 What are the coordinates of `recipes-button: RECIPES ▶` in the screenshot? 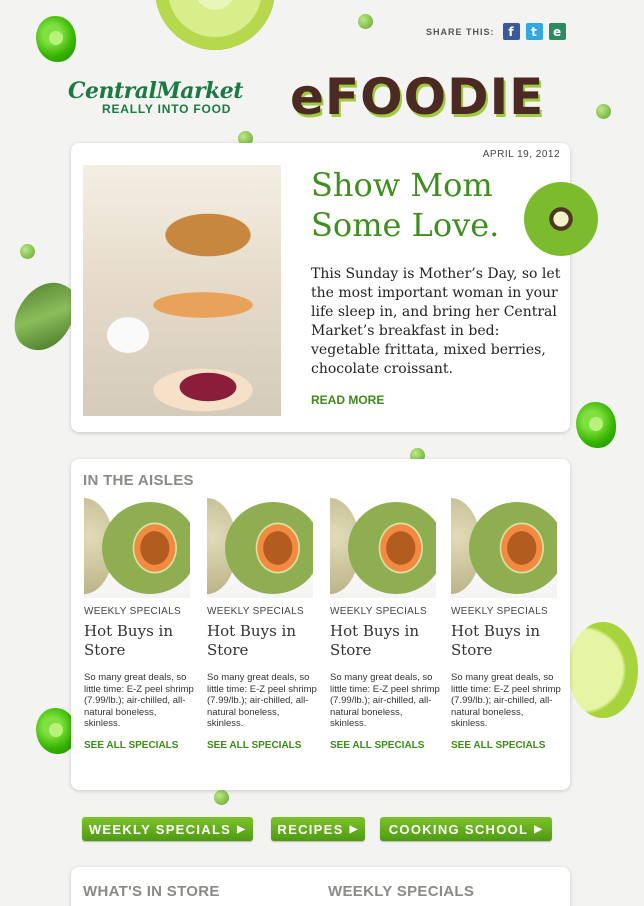 It's located at (318, 829).